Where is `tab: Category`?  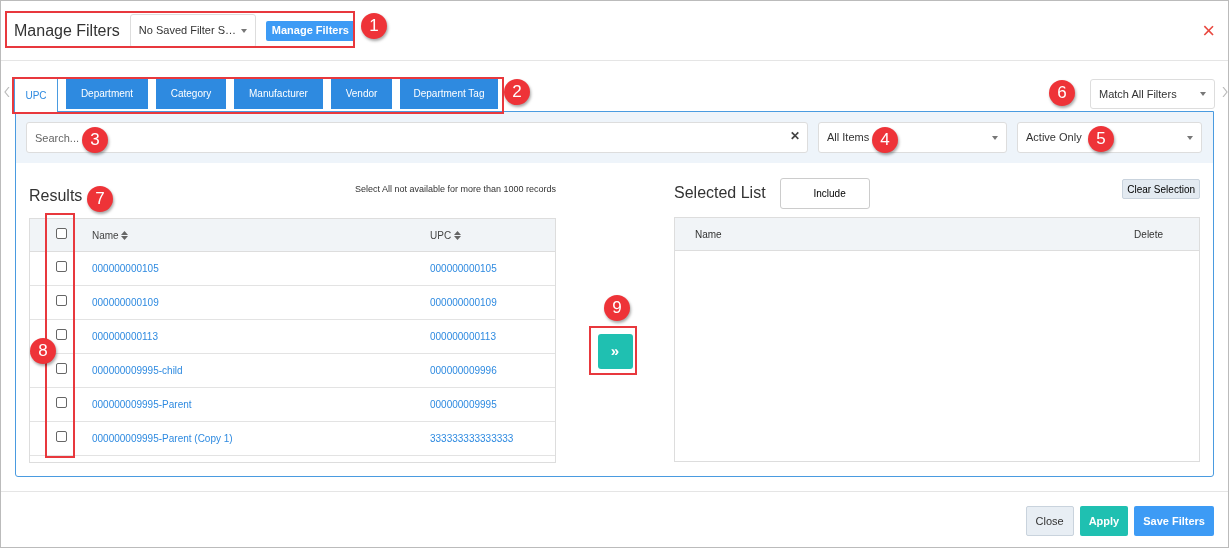
tab: Category is located at coordinates (191, 93).